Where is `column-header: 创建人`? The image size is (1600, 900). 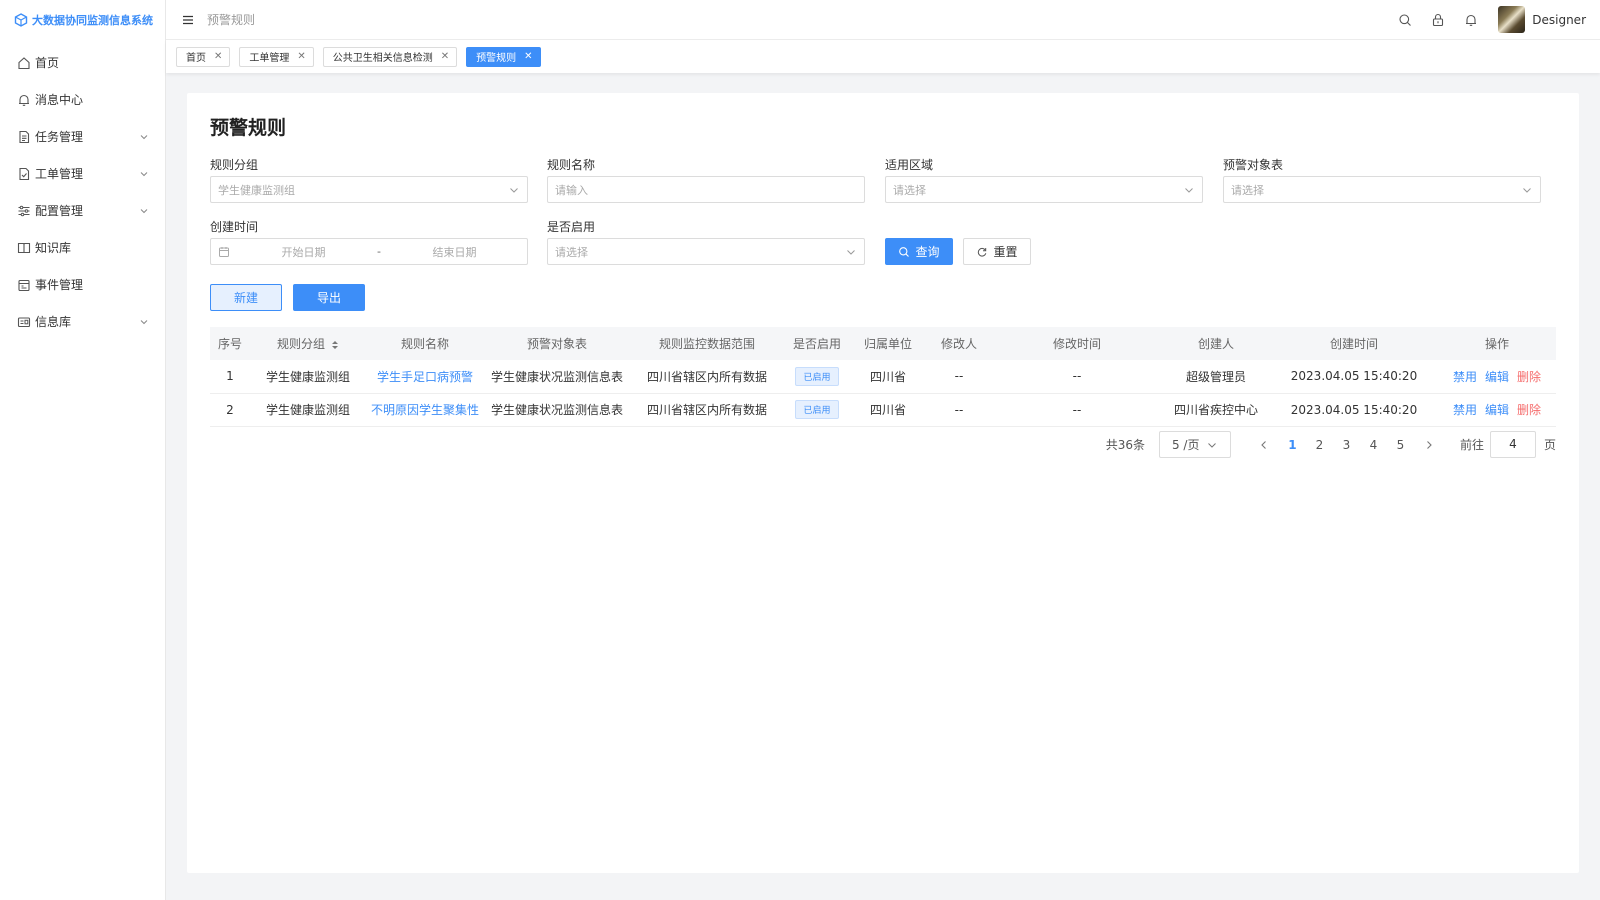 column-header: 创建人 is located at coordinates (1216, 343).